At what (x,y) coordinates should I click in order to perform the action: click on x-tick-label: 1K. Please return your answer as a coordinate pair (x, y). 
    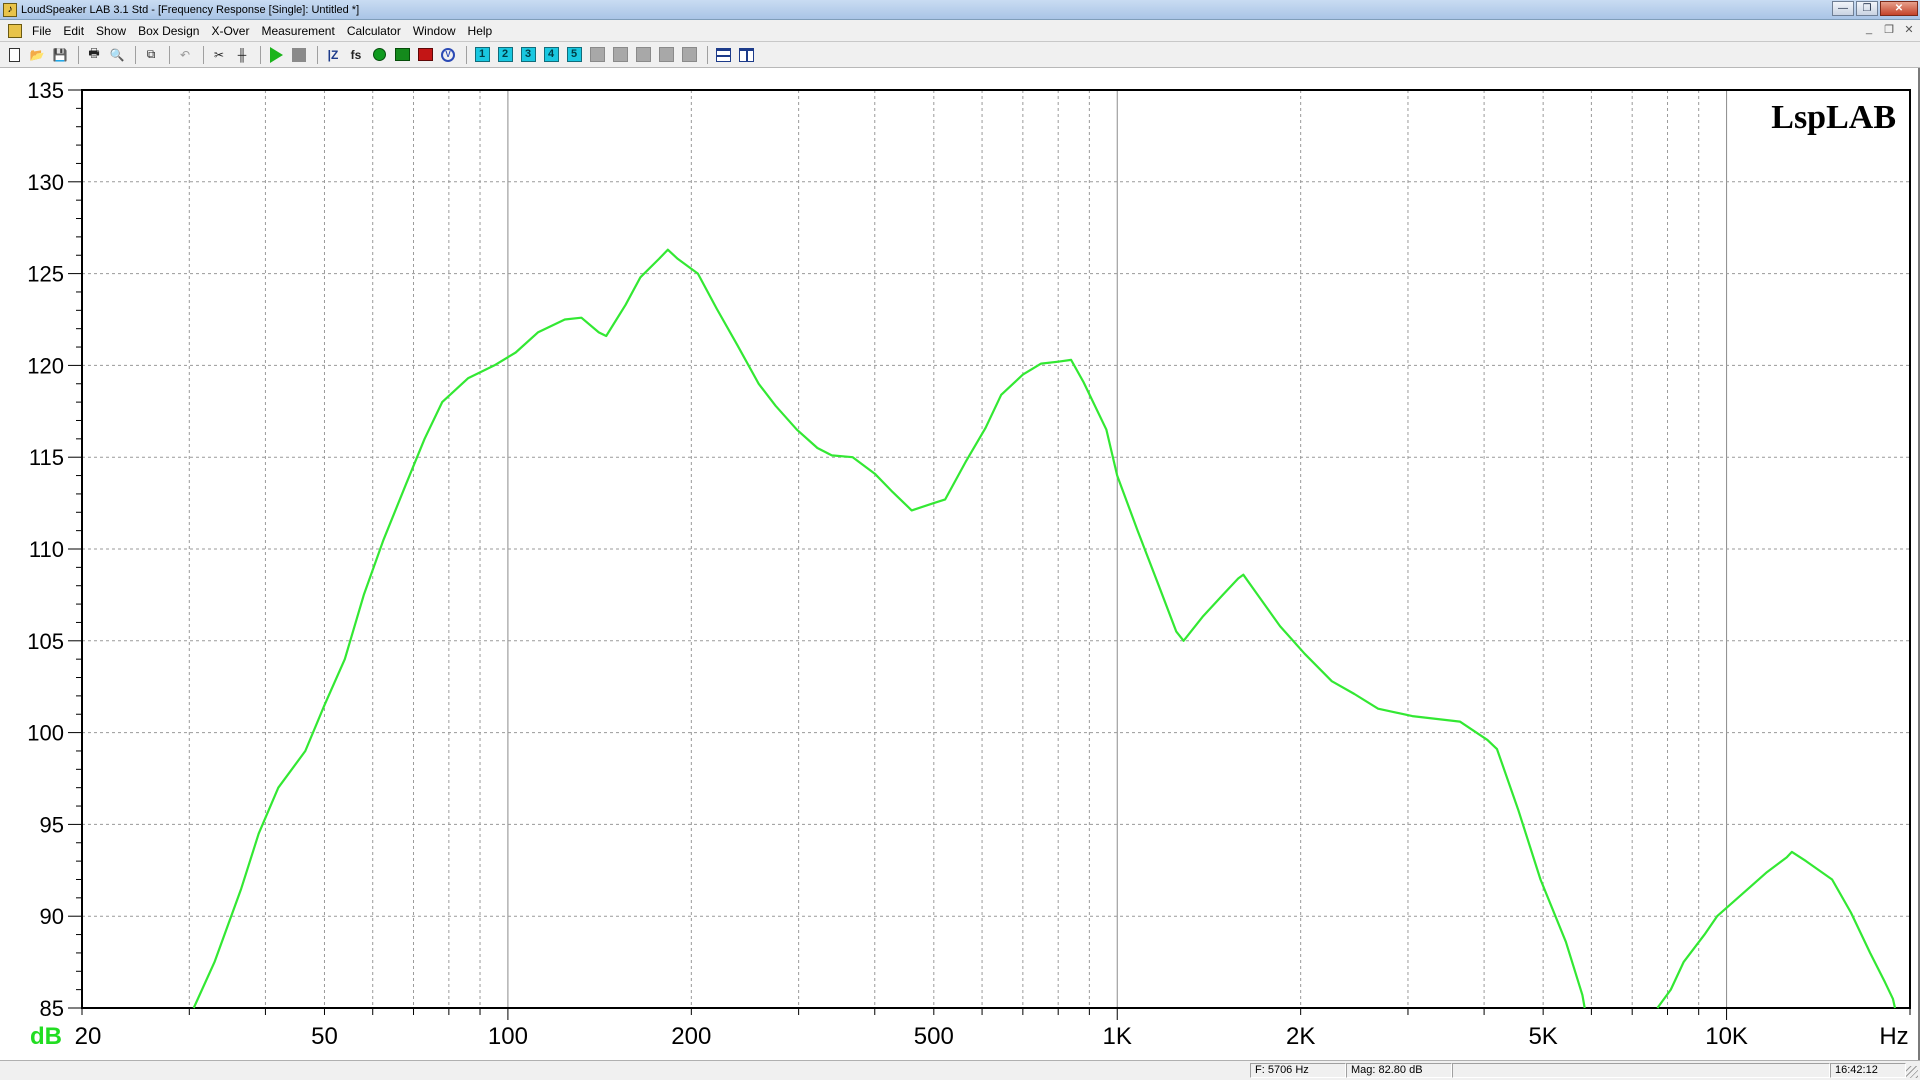
    Looking at the image, I should click on (1117, 1036).